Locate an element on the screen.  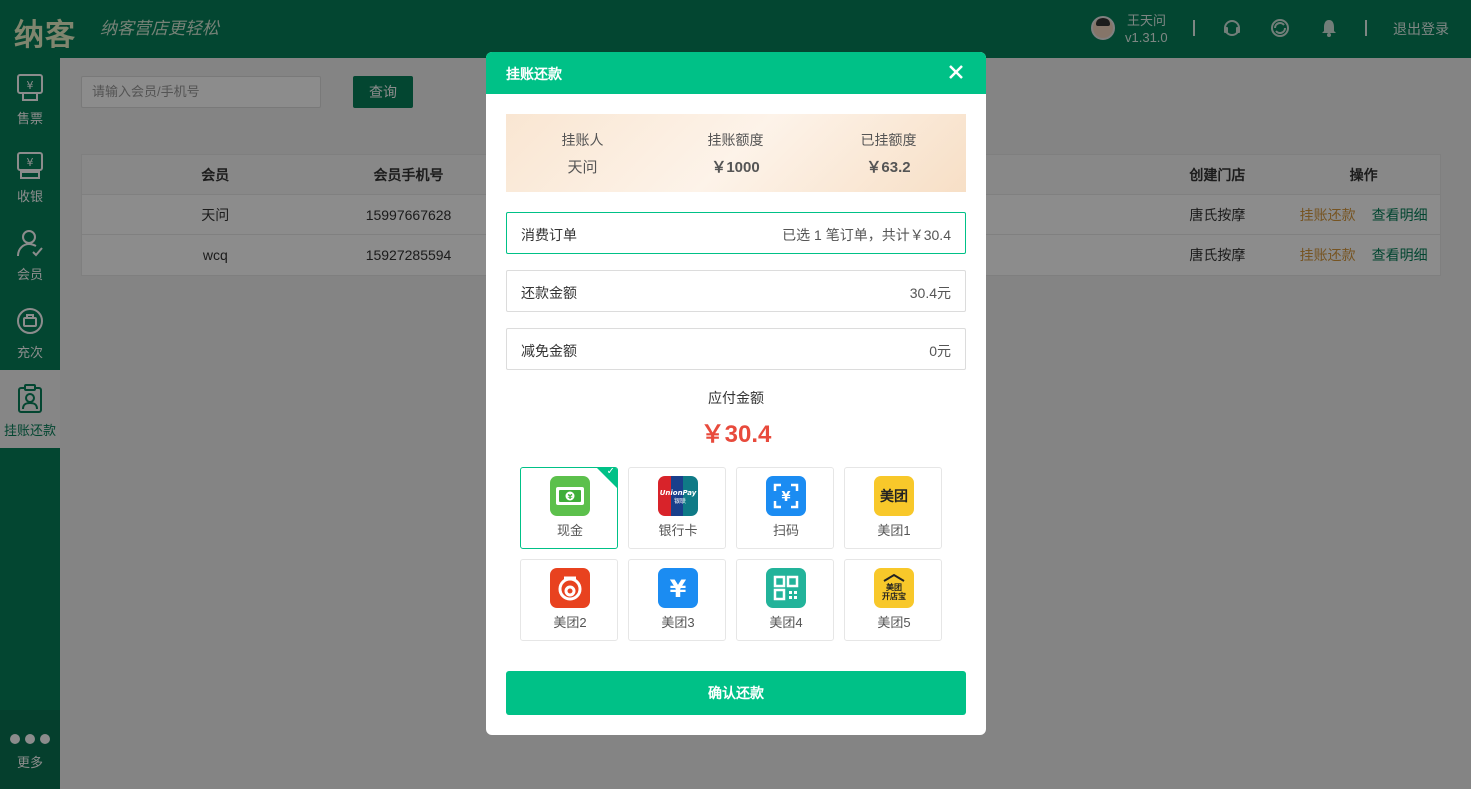
unionpay-icon: UnionPay 银联 is located at coordinates (678, 496).